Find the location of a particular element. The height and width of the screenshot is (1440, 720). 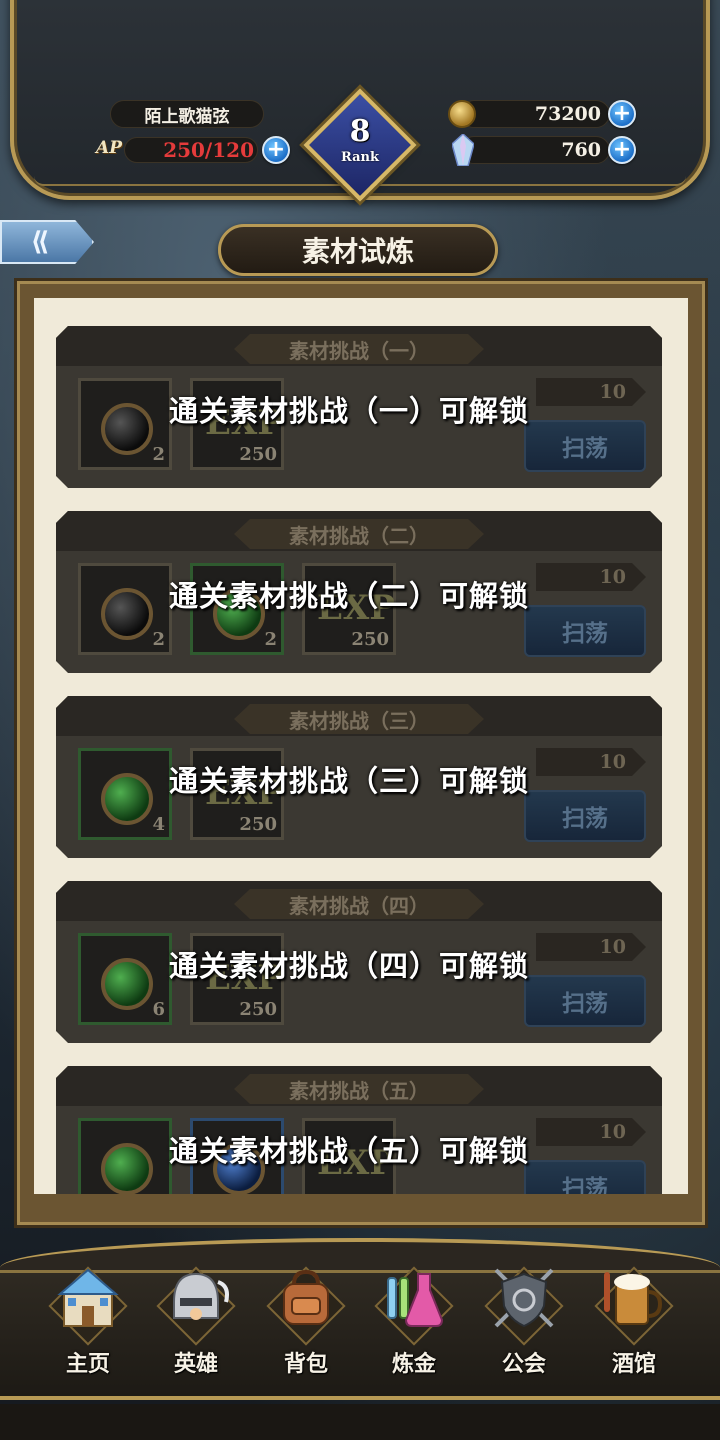

rank-badge: 8 Rank is located at coordinates (360, 145).